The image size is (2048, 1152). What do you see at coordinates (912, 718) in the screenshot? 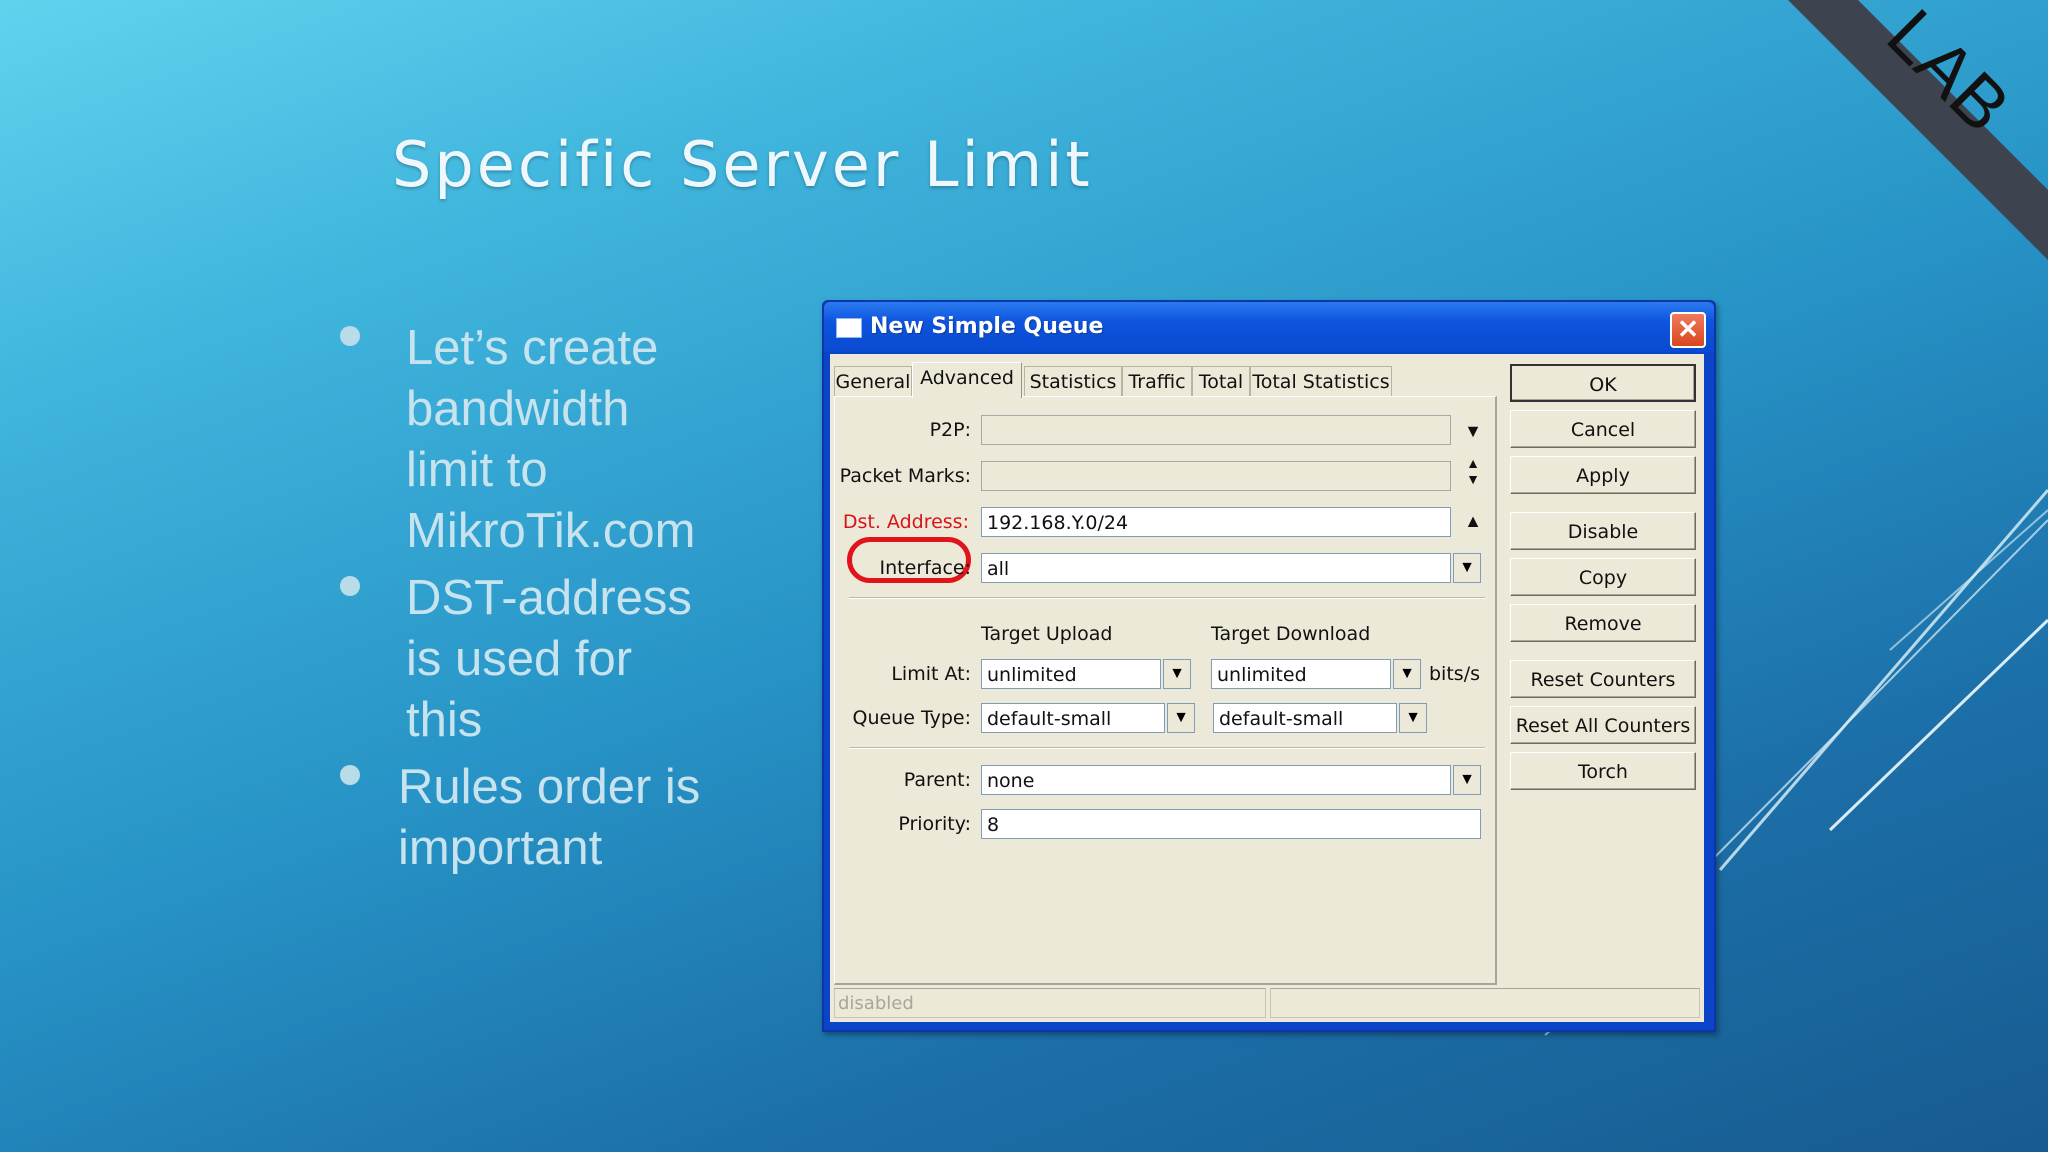
I see `queue-type-label: Queue Type:` at bounding box center [912, 718].